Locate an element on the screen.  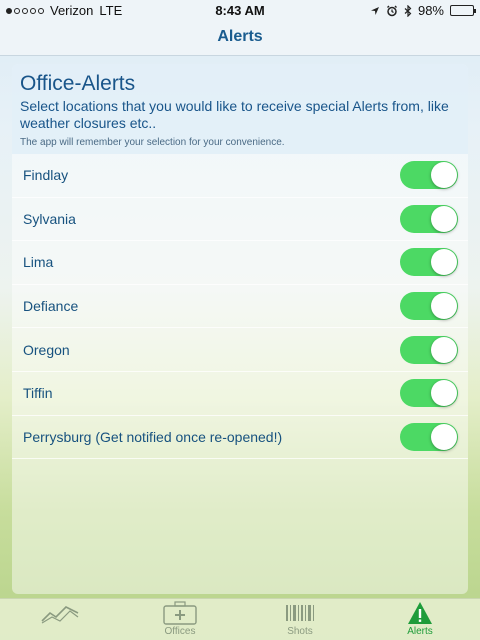
alarm-icon is located at coordinates (391, 10).